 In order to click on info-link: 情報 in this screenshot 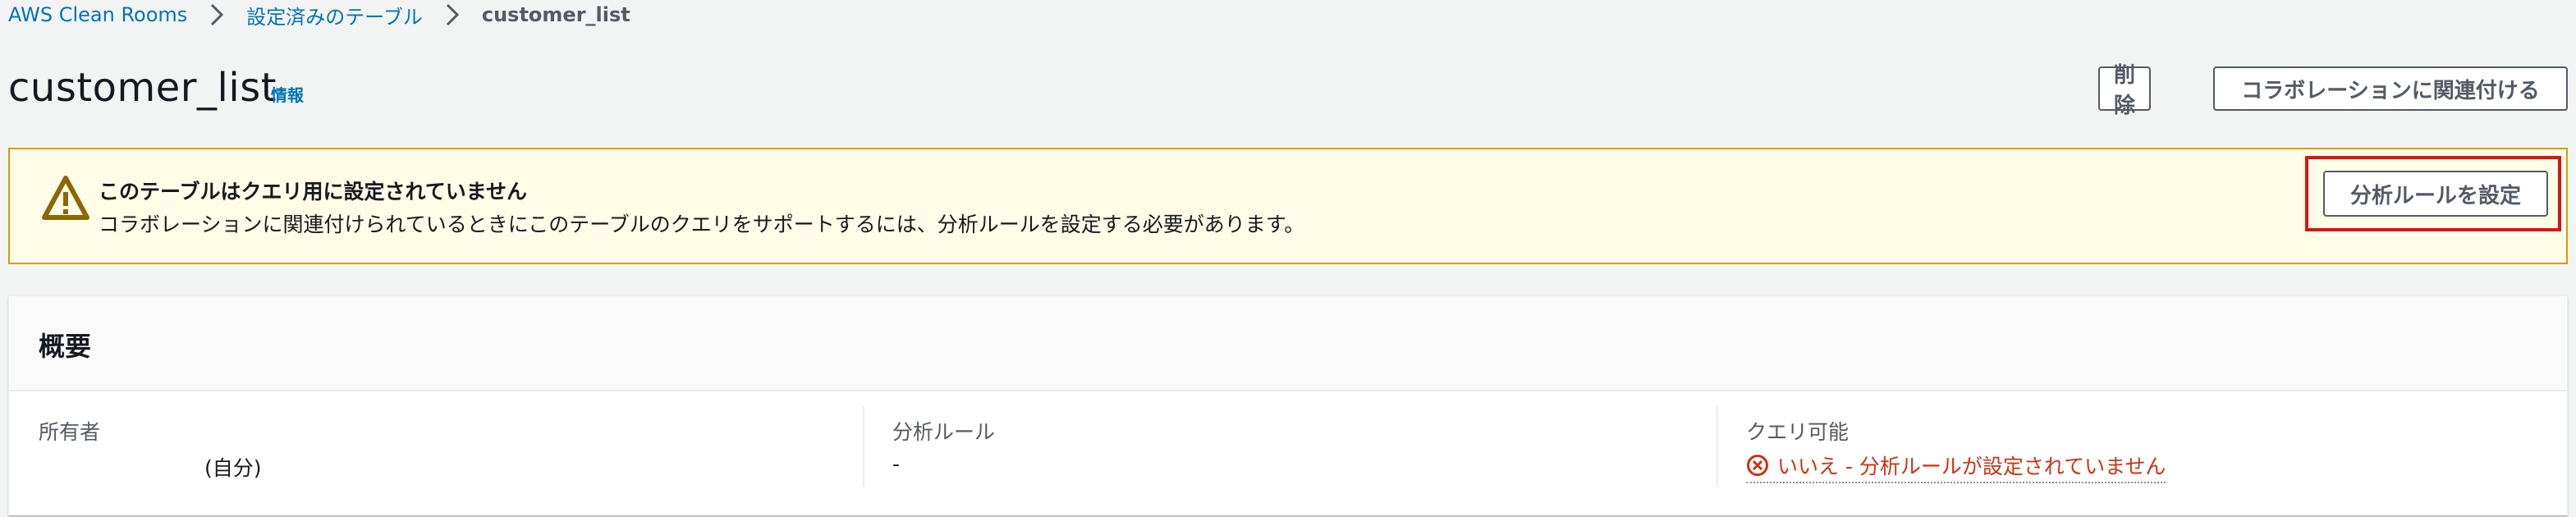, I will do `click(287, 94)`.